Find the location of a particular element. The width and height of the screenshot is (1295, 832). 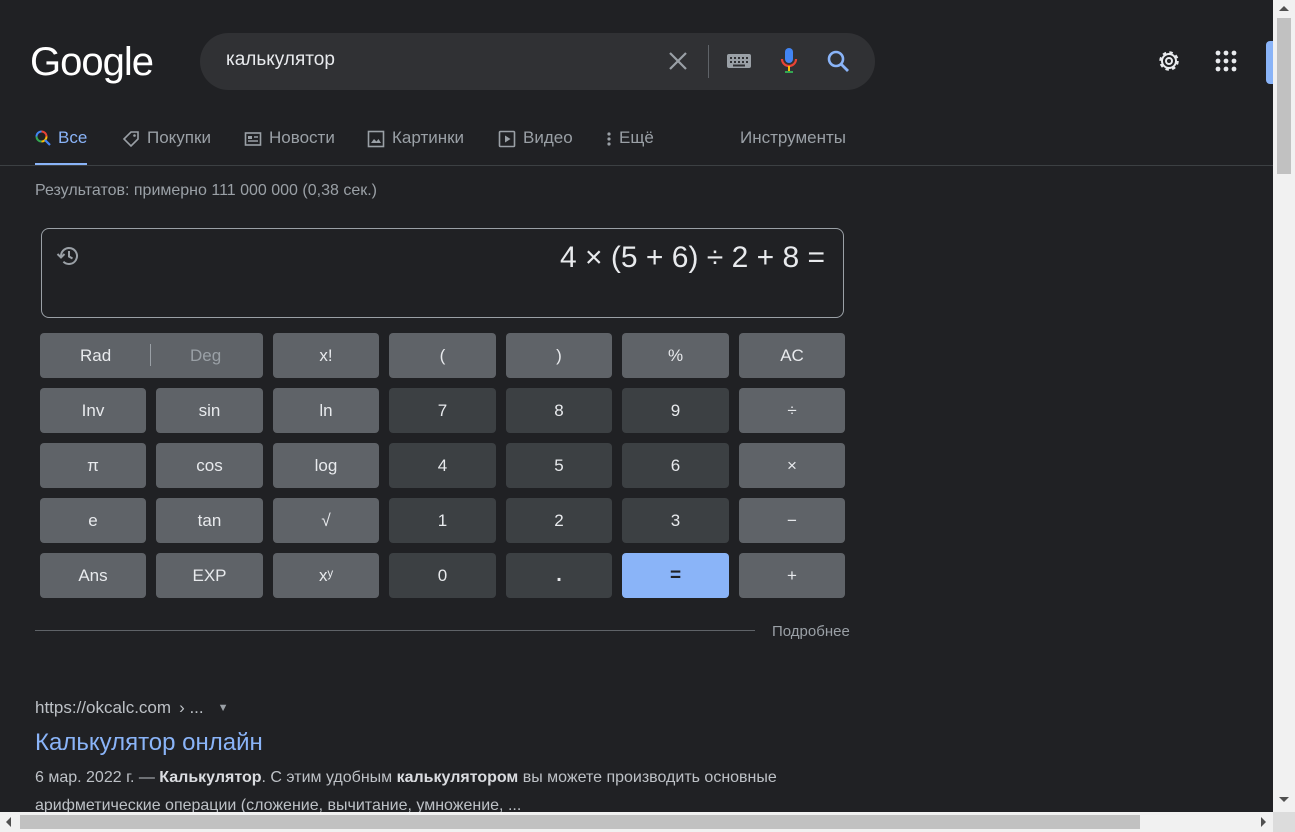

search-multicolor-icon is located at coordinates (43, 138).